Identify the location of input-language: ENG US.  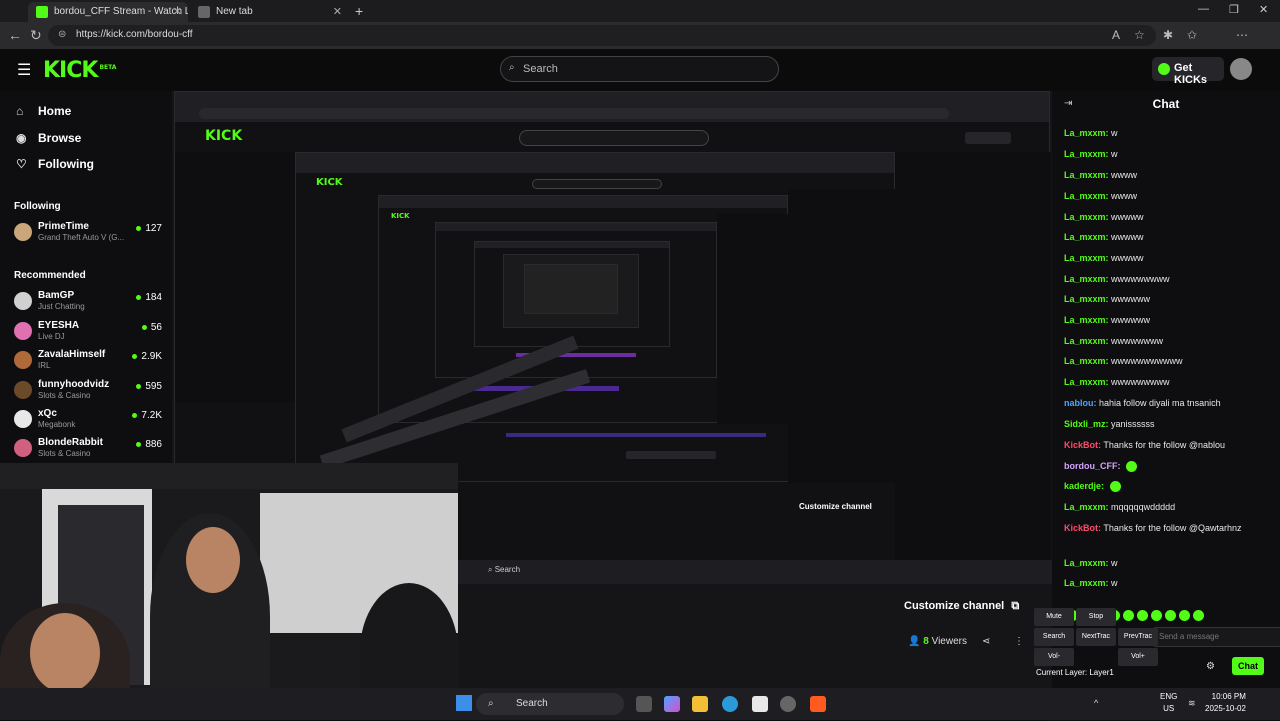
(1168, 703).